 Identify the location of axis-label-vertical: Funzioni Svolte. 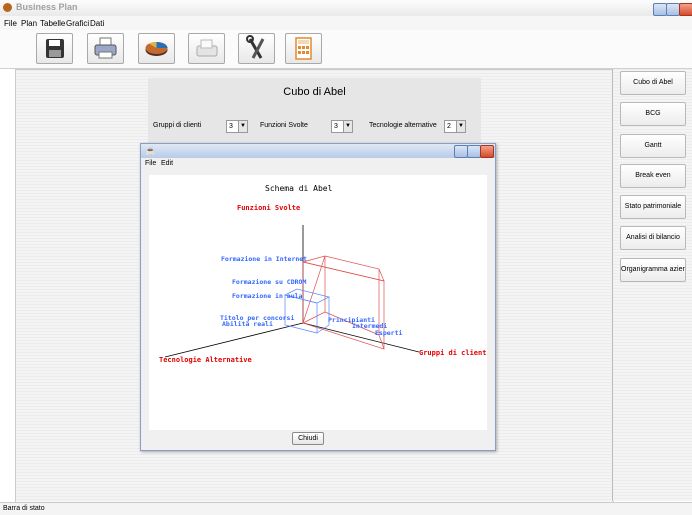
(268, 208).